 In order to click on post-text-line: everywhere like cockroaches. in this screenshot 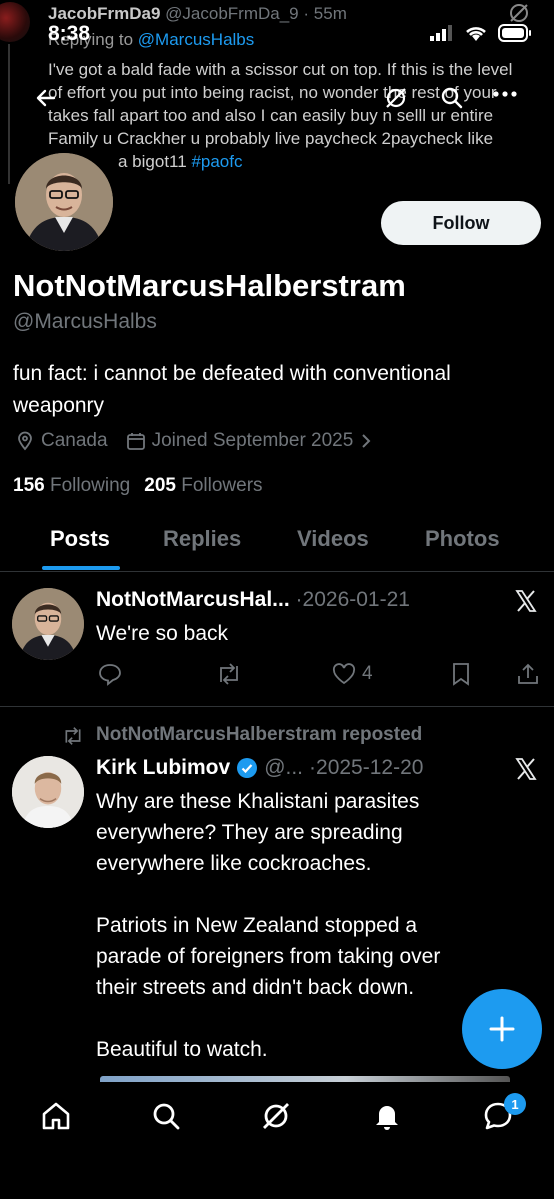, I will do `click(234, 863)`.